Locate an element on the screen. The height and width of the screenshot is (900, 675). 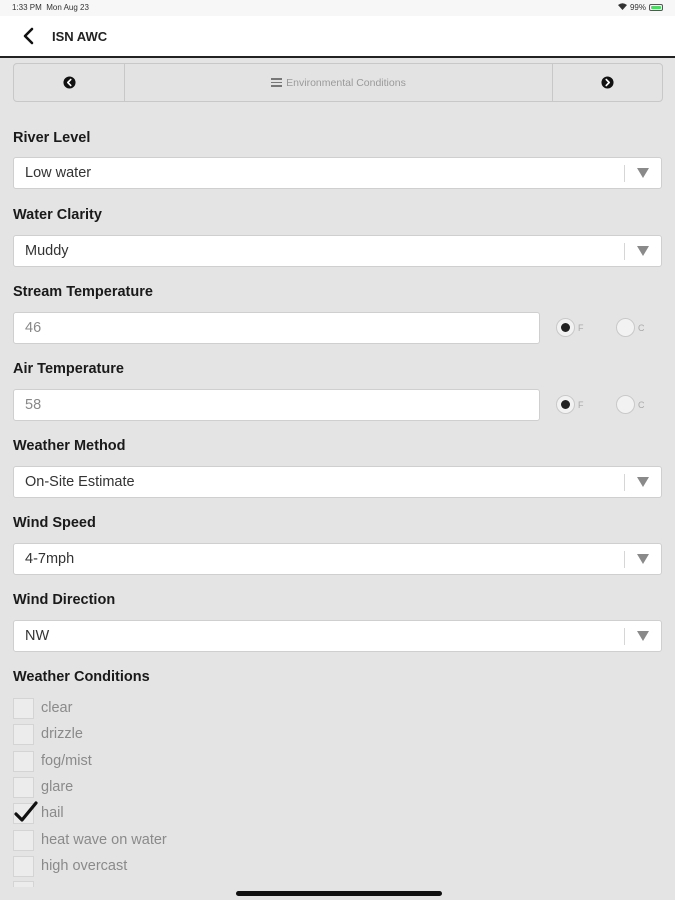
water-clarity-select: Muddy is located at coordinates (337, 251).